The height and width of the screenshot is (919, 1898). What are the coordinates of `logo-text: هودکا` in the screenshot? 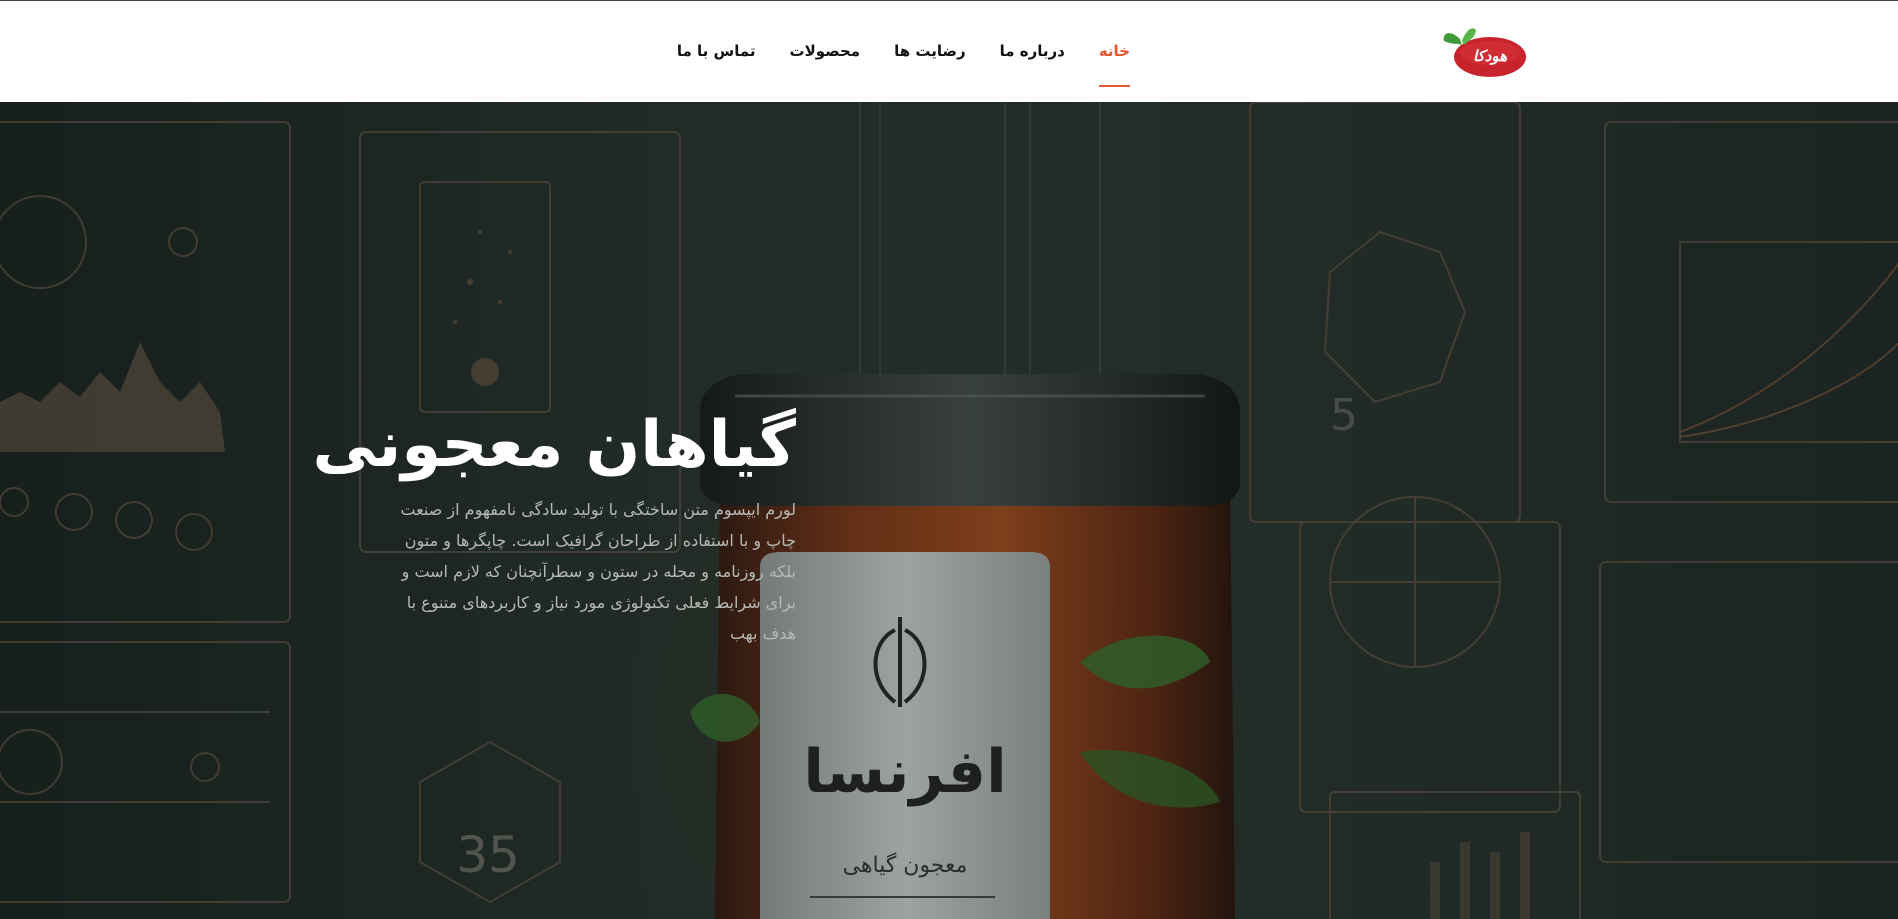 It's located at (1490, 56).